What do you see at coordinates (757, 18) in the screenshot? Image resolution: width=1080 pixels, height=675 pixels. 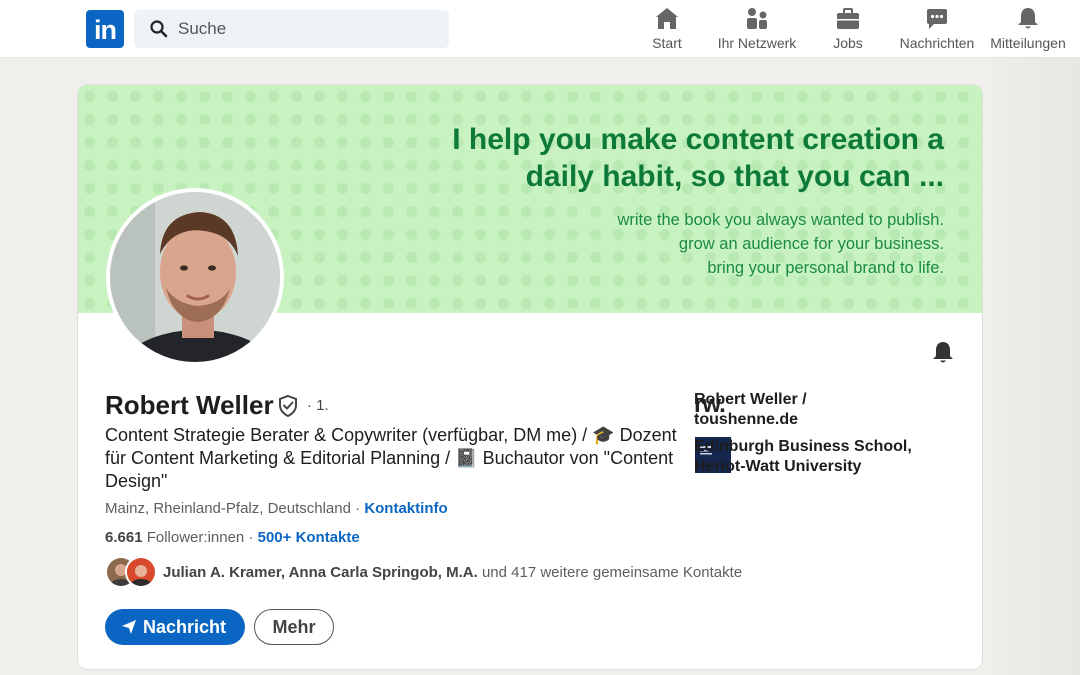 I see `network-icon` at bounding box center [757, 18].